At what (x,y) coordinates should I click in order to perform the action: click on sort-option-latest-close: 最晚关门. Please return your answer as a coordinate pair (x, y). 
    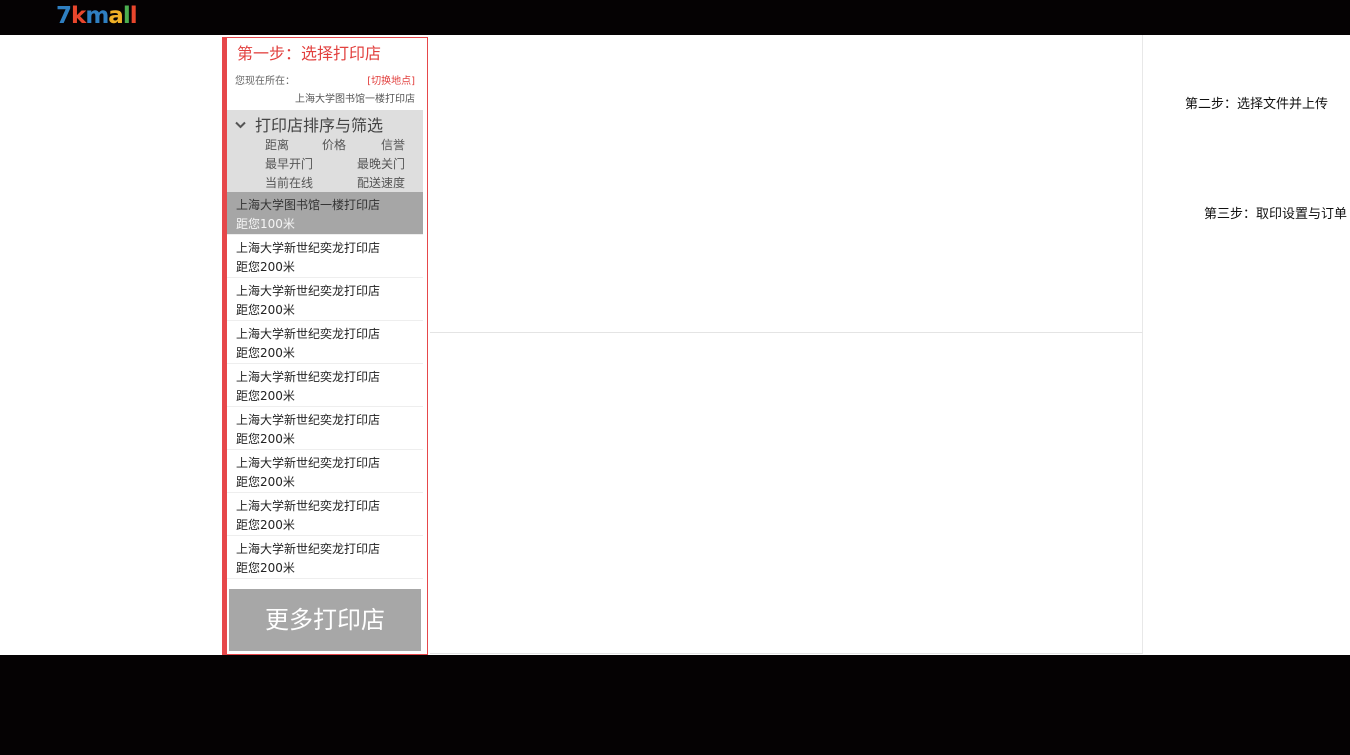
    Looking at the image, I should click on (381, 163).